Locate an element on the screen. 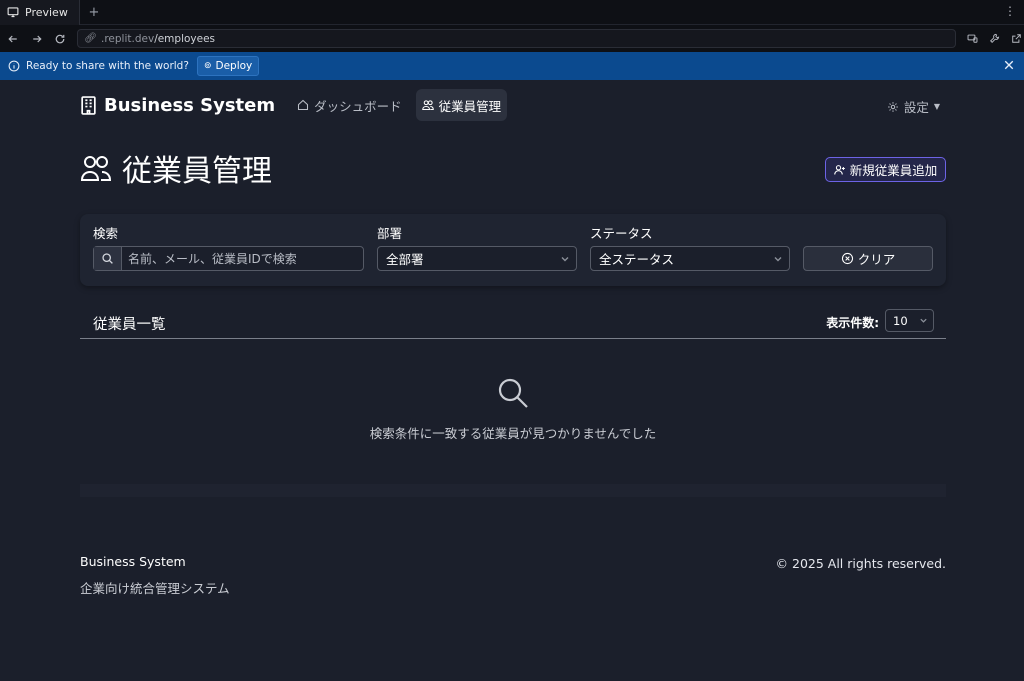 Image resolution: width=1024 pixels, height=681 pixels. gear-icon is located at coordinates (892, 106).